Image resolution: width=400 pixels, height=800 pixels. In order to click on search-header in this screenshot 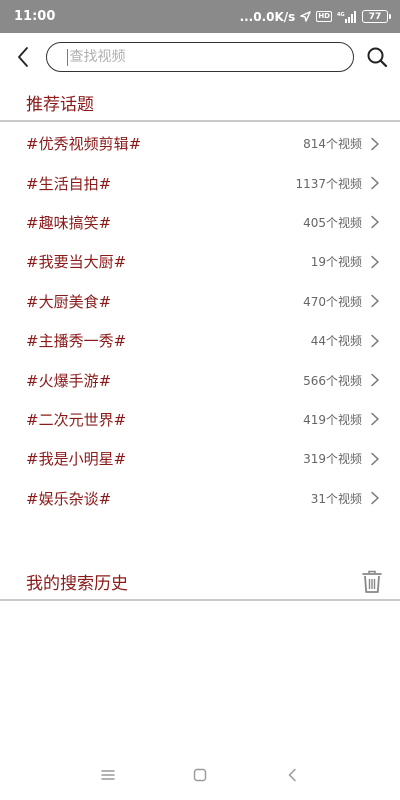, I will do `click(200, 57)`.